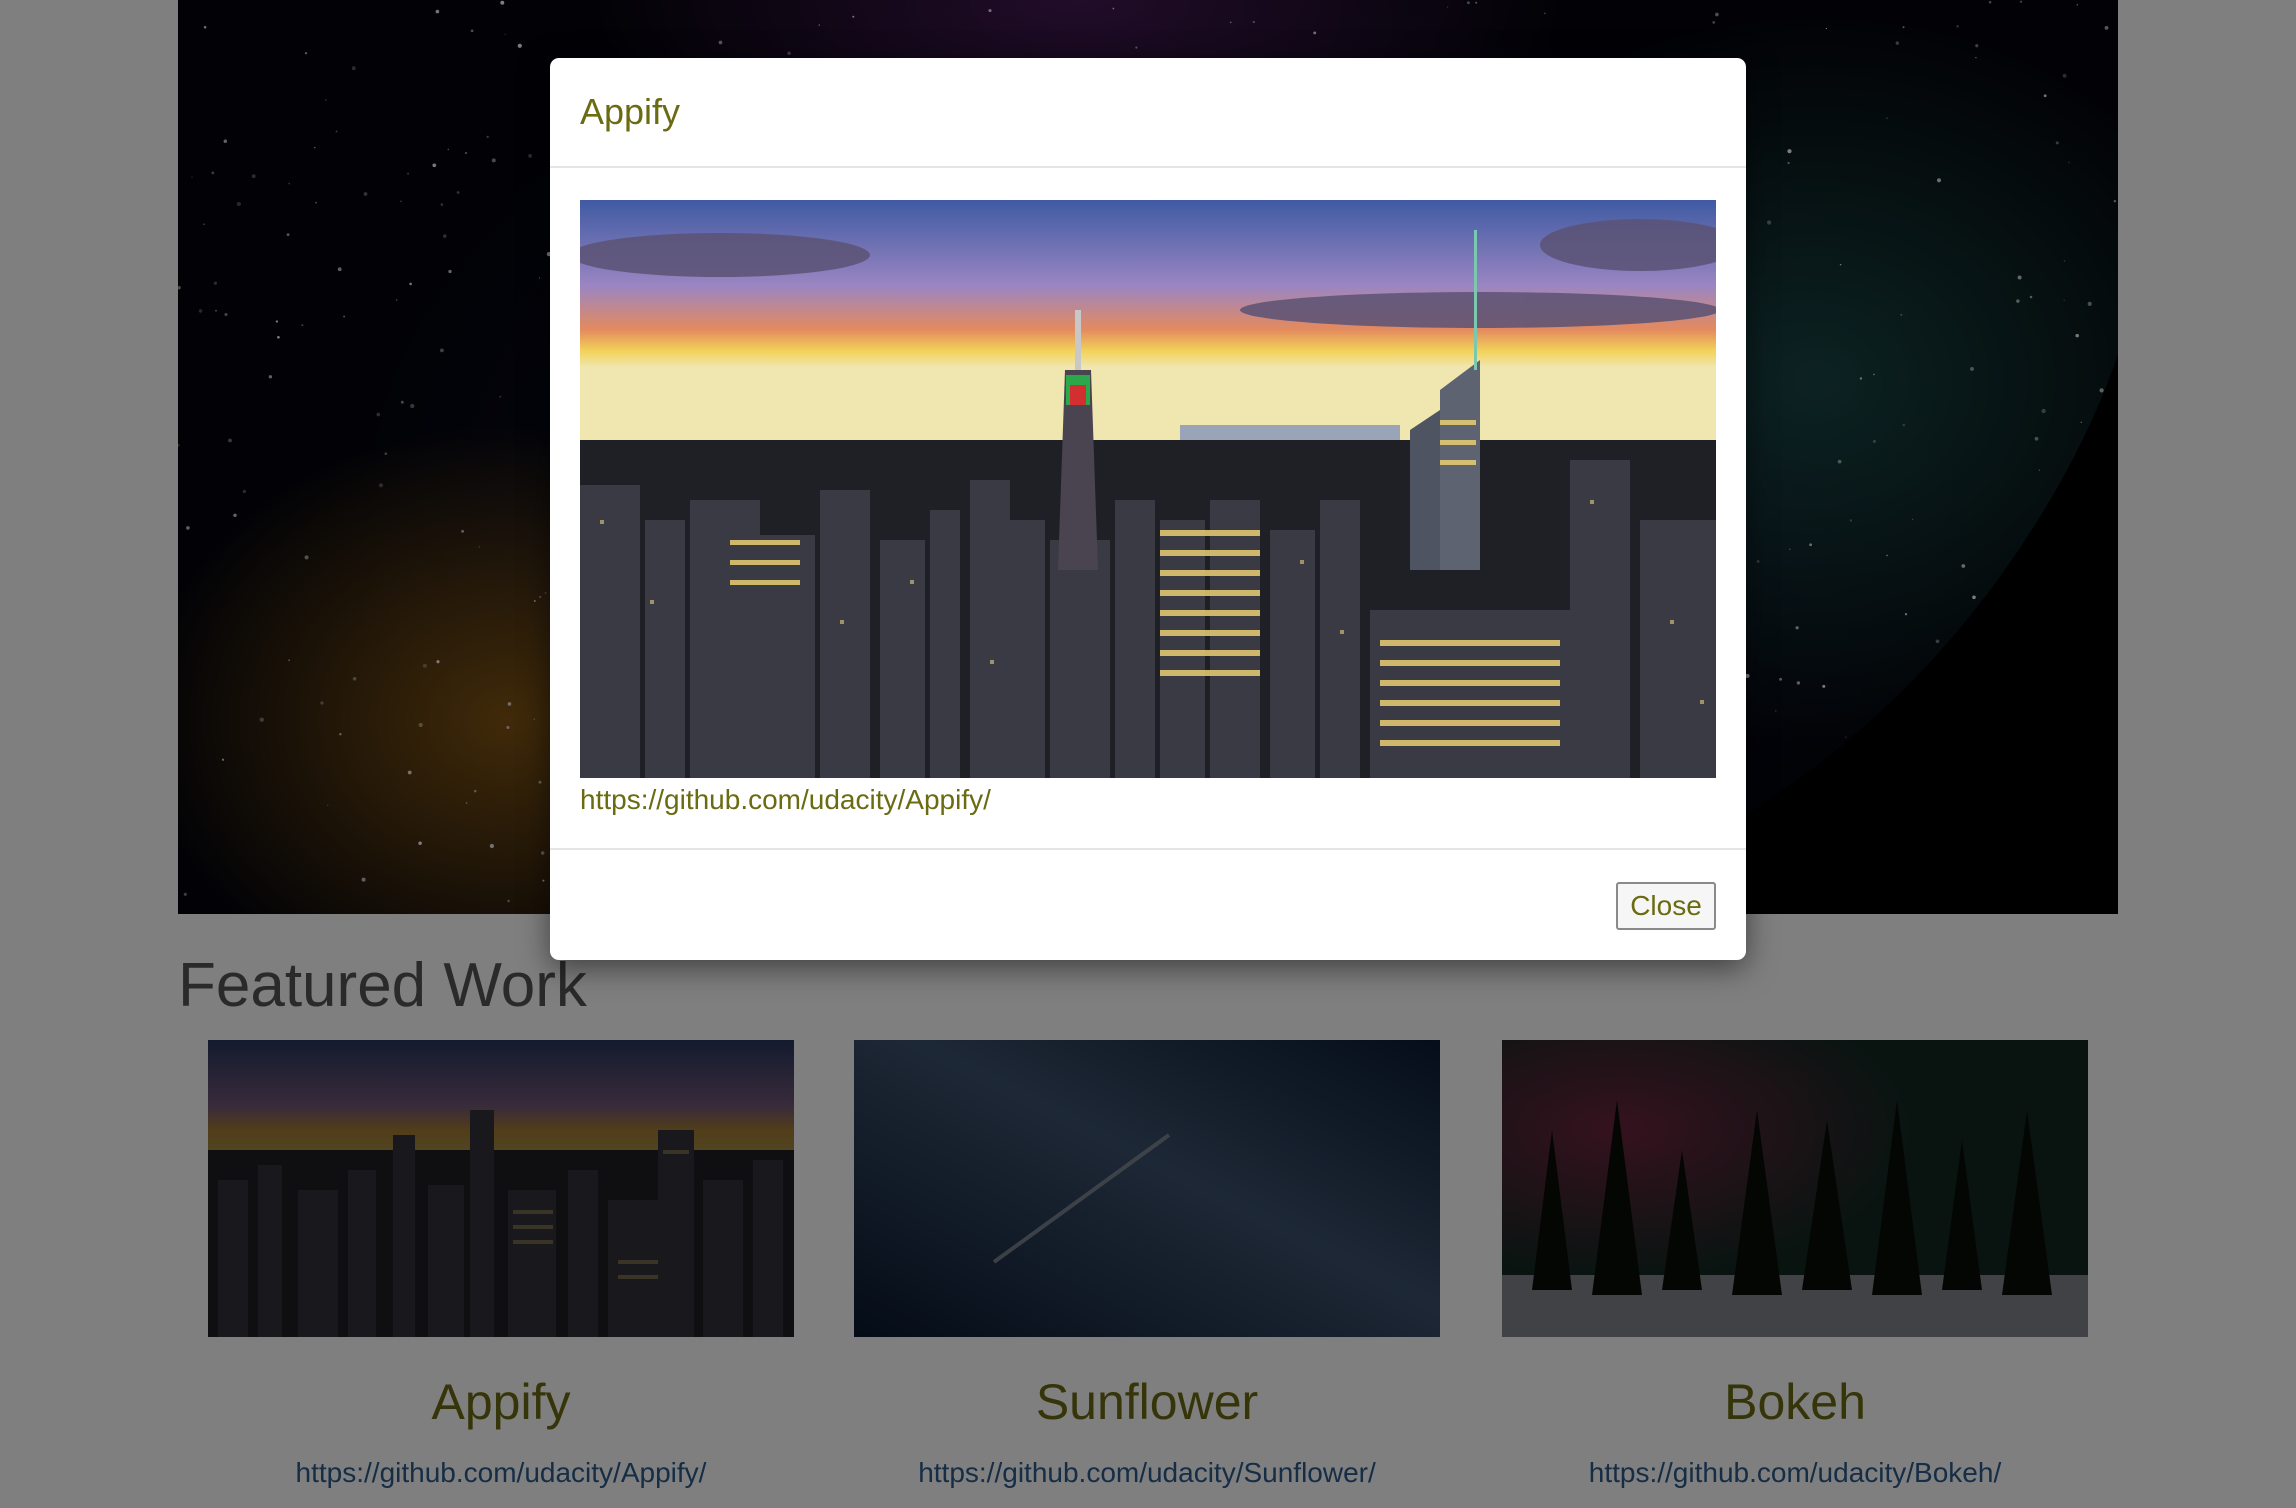 The image size is (2296, 1508). What do you see at coordinates (1148, 113) in the screenshot?
I see `modal-header: Appify` at bounding box center [1148, 113].